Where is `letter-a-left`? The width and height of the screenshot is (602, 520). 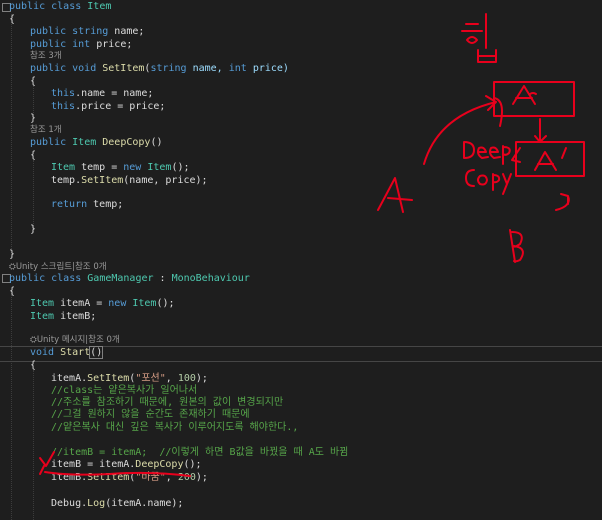 letter-a-left is located at coordinates (395, 195).